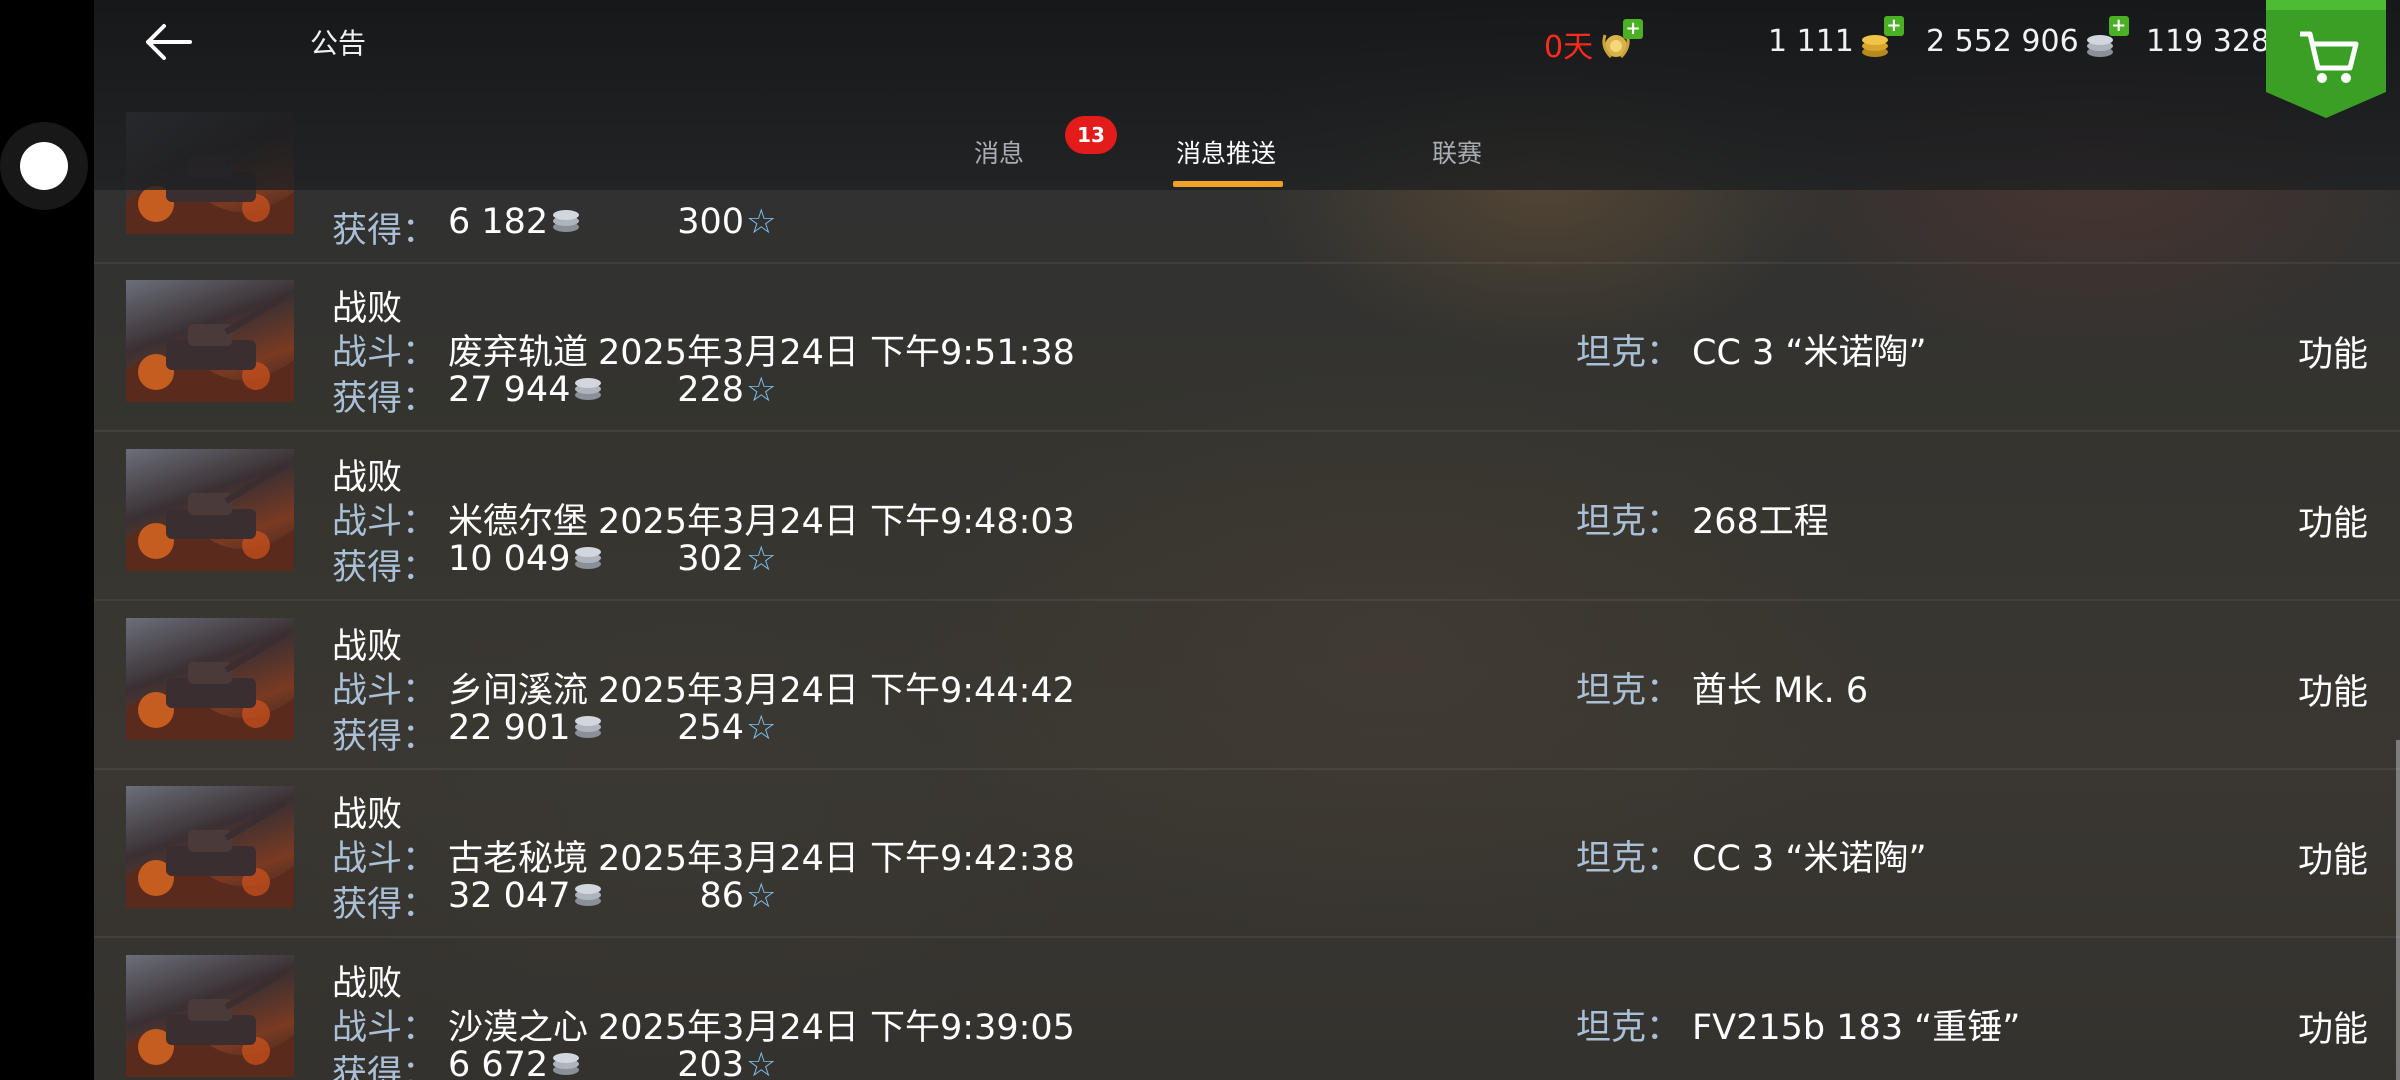 The width and height of the screenshot is (2400, 1080). I want to click on tab-league: 联赛, so click(1457, 152).